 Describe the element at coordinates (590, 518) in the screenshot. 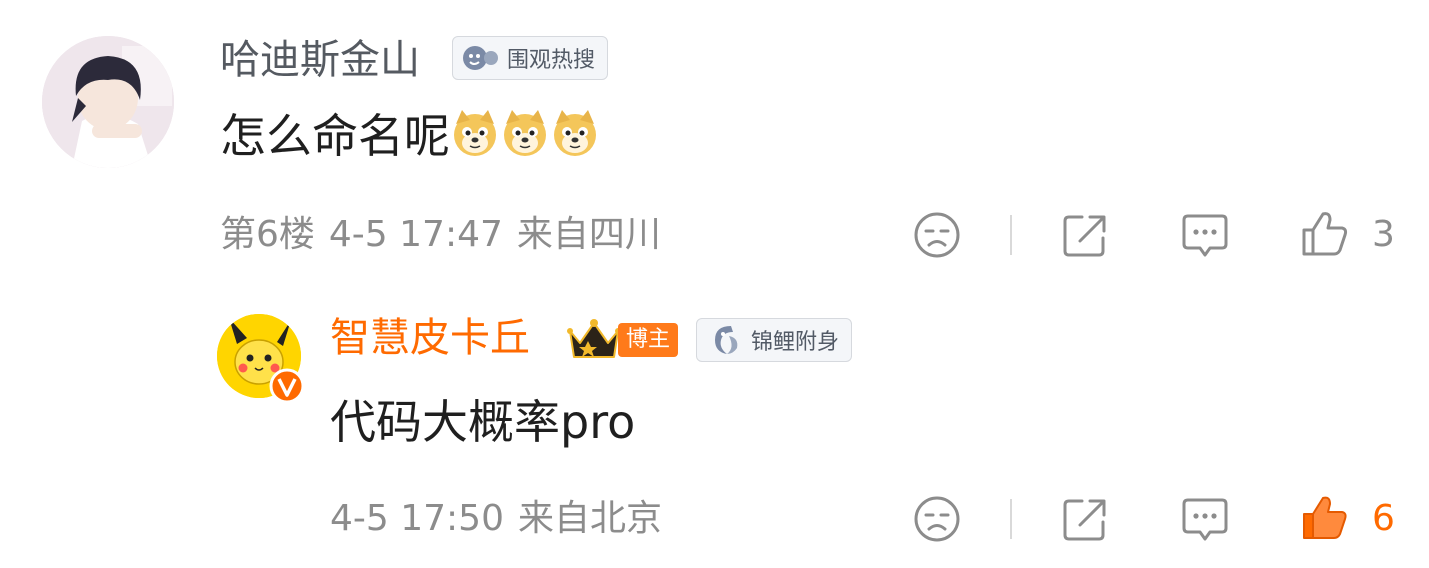

I see `reply-location: 来自北京` at that location.